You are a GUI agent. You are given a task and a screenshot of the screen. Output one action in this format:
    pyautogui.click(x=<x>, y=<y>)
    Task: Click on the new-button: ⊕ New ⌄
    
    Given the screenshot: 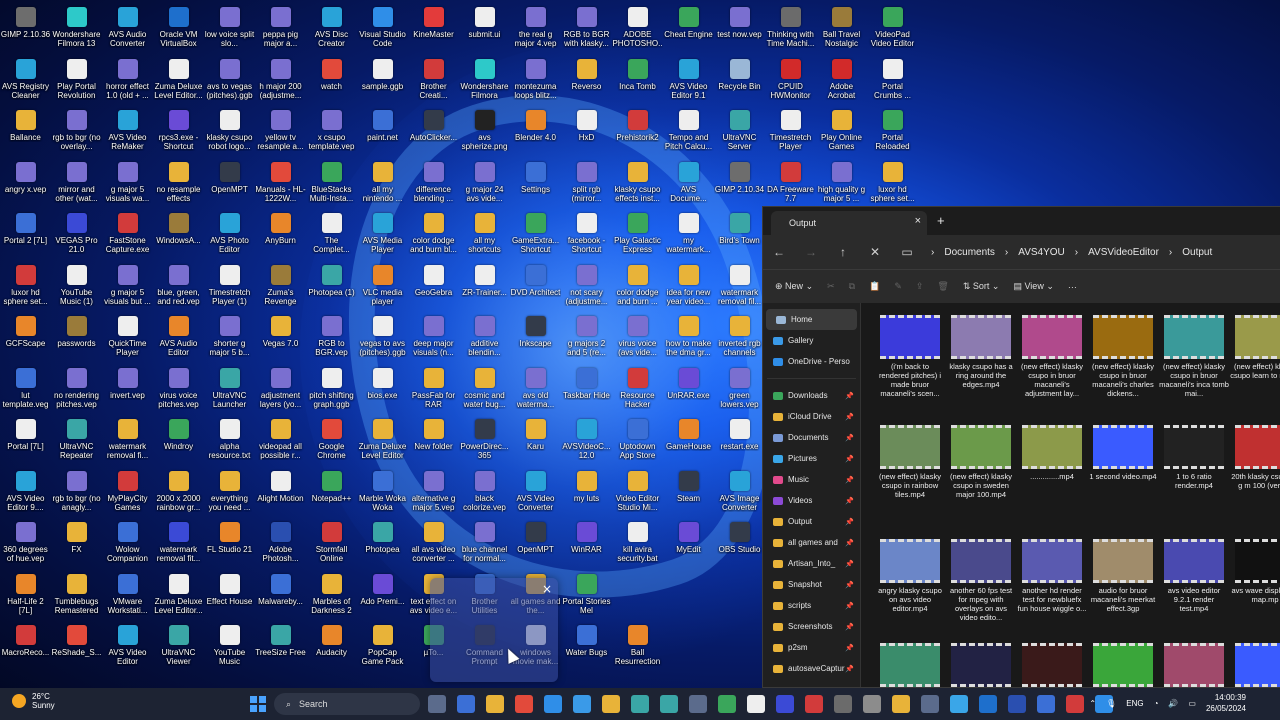 What is the action you would take?
    pyautogui.click(x=794, y=286)
    